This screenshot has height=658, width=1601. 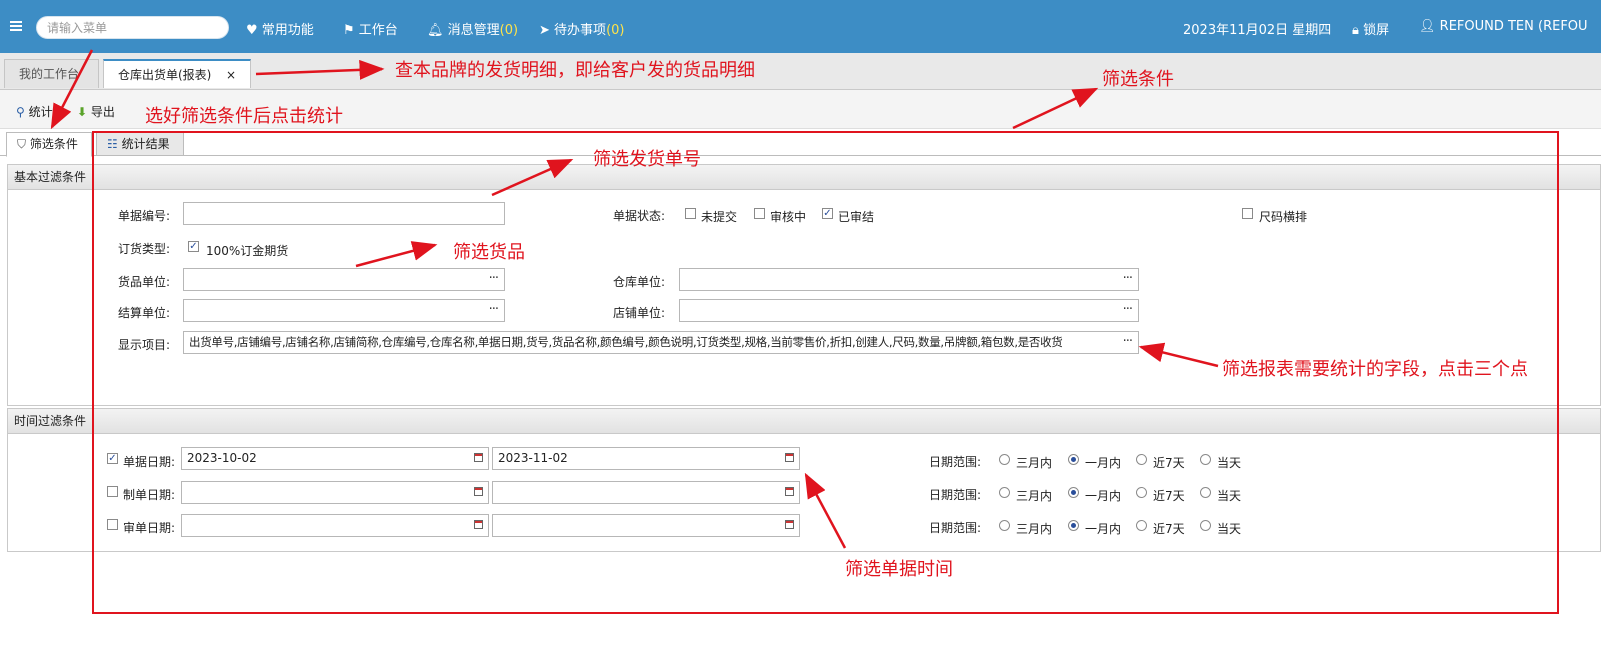 I want to click on annotation-text: 筛选条件, so click(x=1138, y=79).